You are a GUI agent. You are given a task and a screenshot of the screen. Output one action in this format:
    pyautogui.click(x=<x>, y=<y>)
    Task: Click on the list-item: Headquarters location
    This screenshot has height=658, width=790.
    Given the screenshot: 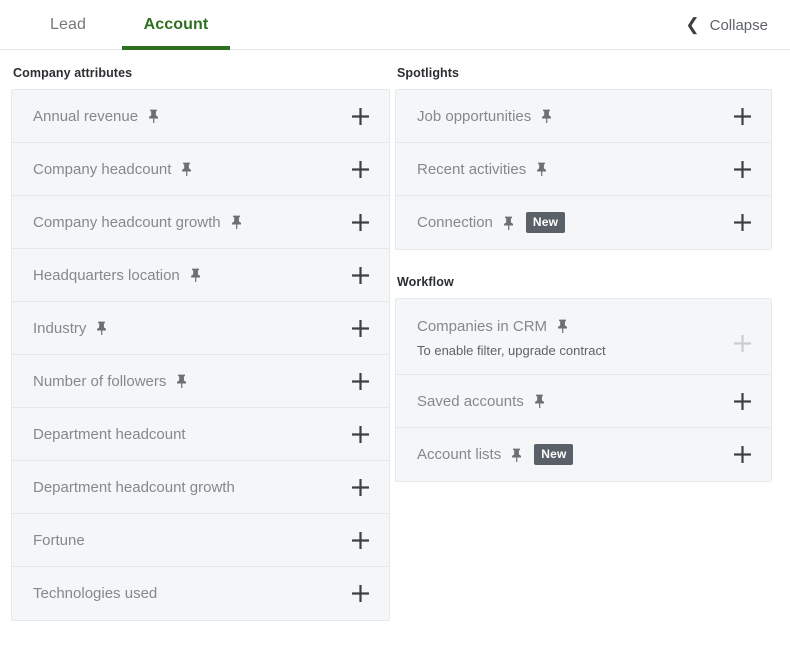 What is the action you would take?
    pyautogui.click(x=200, y=275)
    